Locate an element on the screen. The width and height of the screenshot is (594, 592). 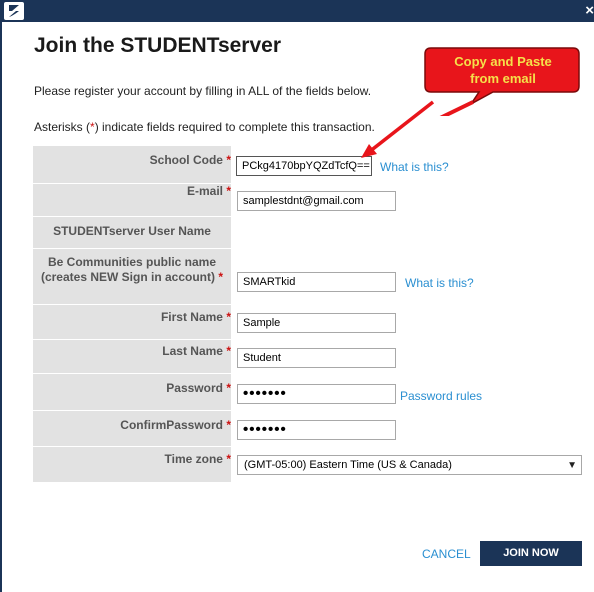
time-zone-select: (GMT-05:00) Eastern Time (US & Canada) ▼ is located at coordinates (409, 465).